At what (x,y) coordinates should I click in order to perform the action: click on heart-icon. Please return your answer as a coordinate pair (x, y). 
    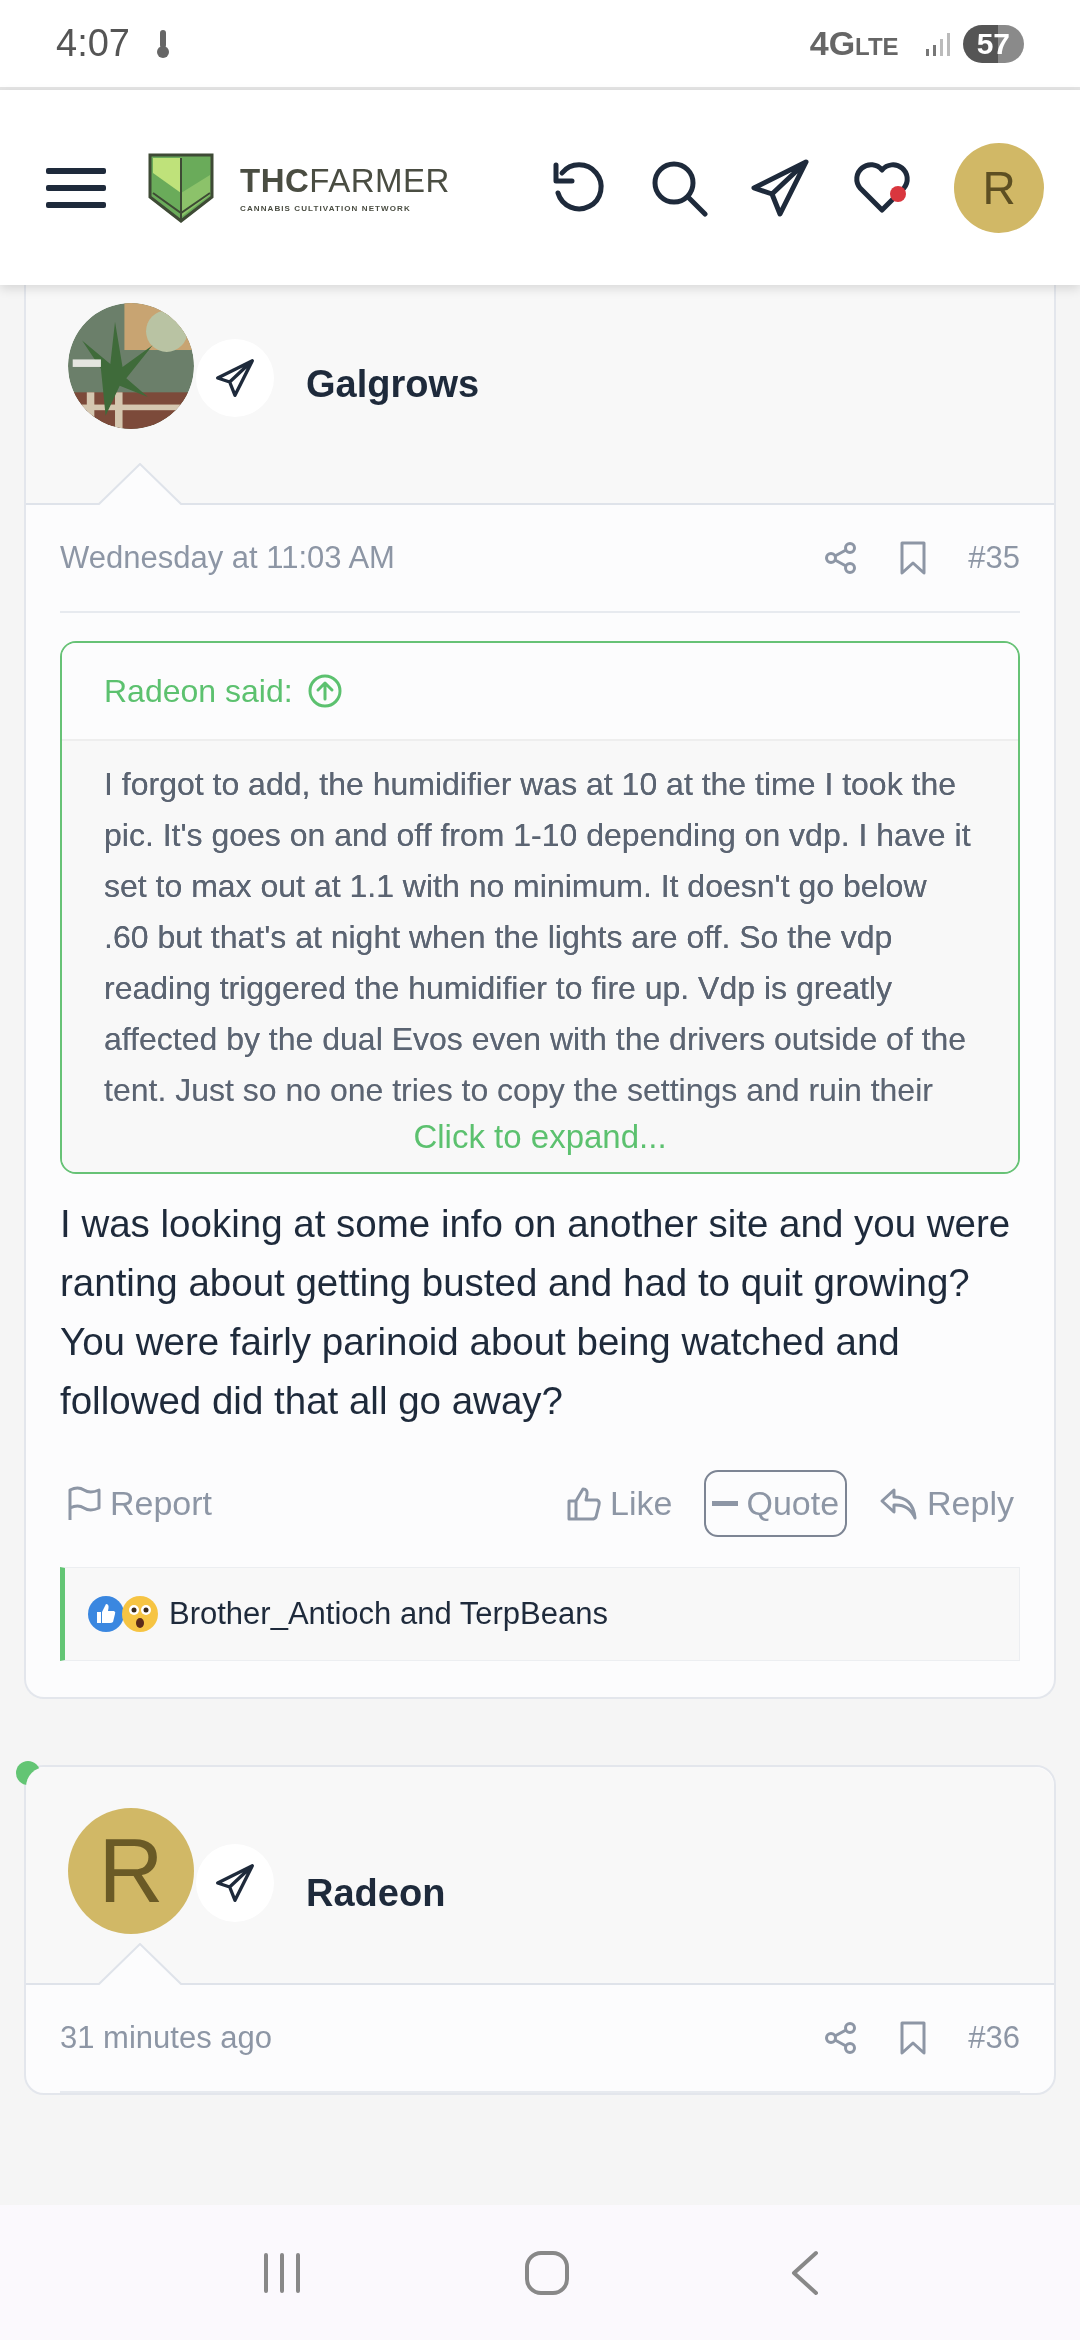
    Looking at the image, I should click on (882, 187).